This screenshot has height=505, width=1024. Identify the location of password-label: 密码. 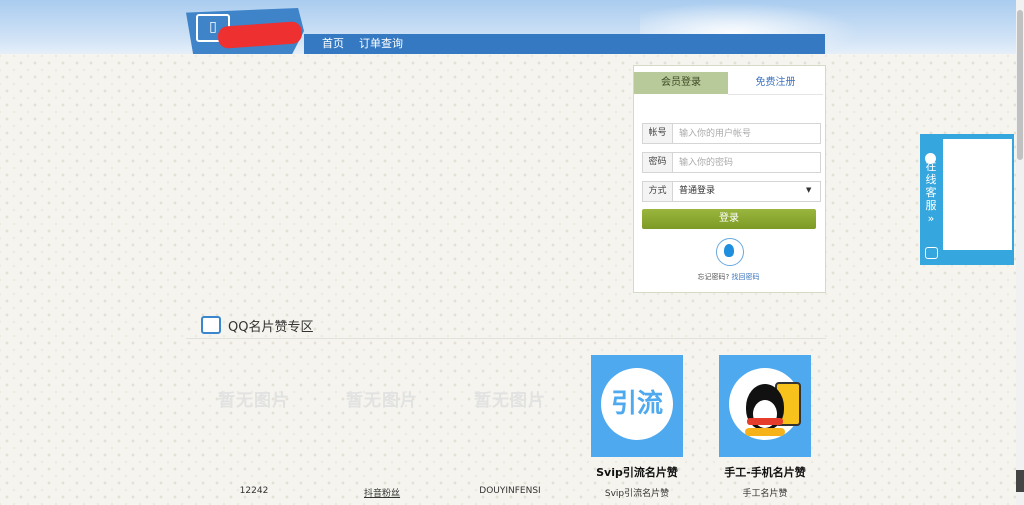
(657, 162).